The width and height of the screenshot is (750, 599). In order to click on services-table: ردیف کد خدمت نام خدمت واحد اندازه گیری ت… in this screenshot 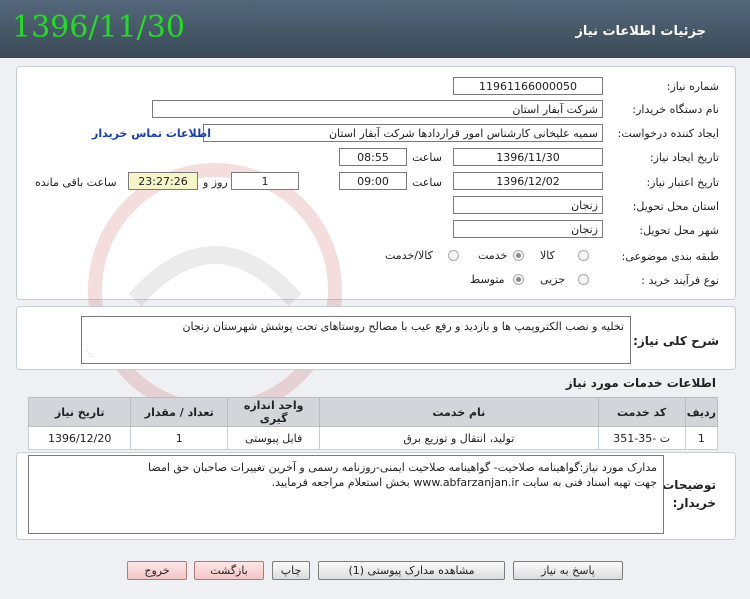, I will do `click(373, 423)`.